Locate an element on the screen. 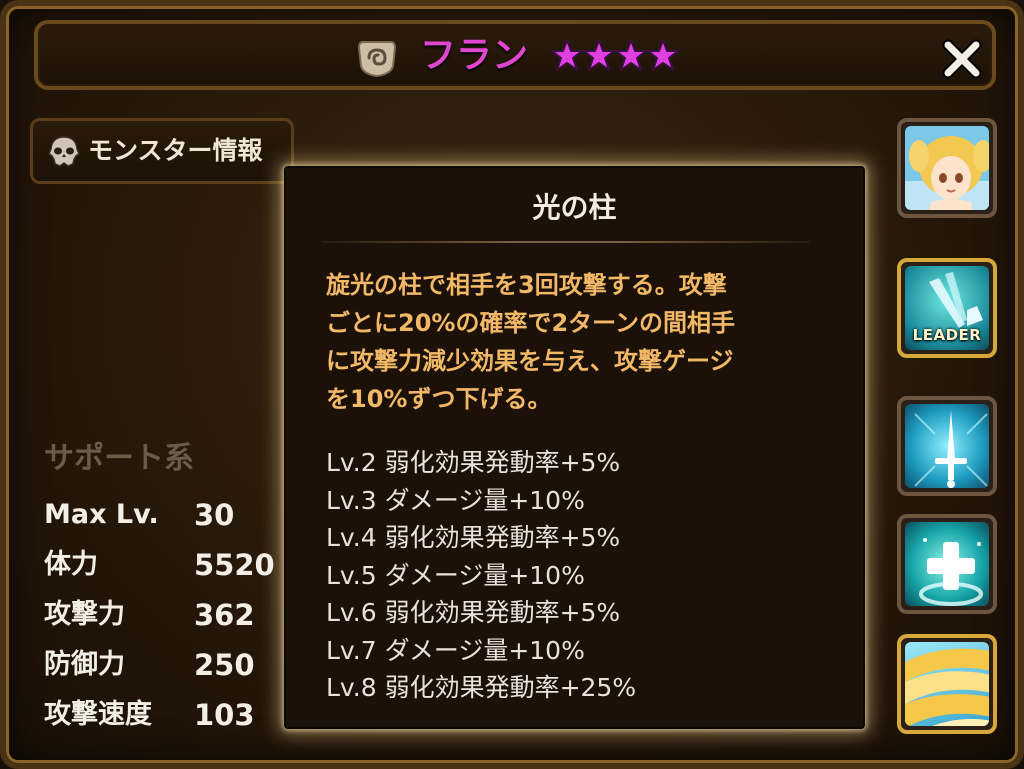 The image size is (1024, 769). stat-label: 攻撃力 is located at coordinates (84, 614).